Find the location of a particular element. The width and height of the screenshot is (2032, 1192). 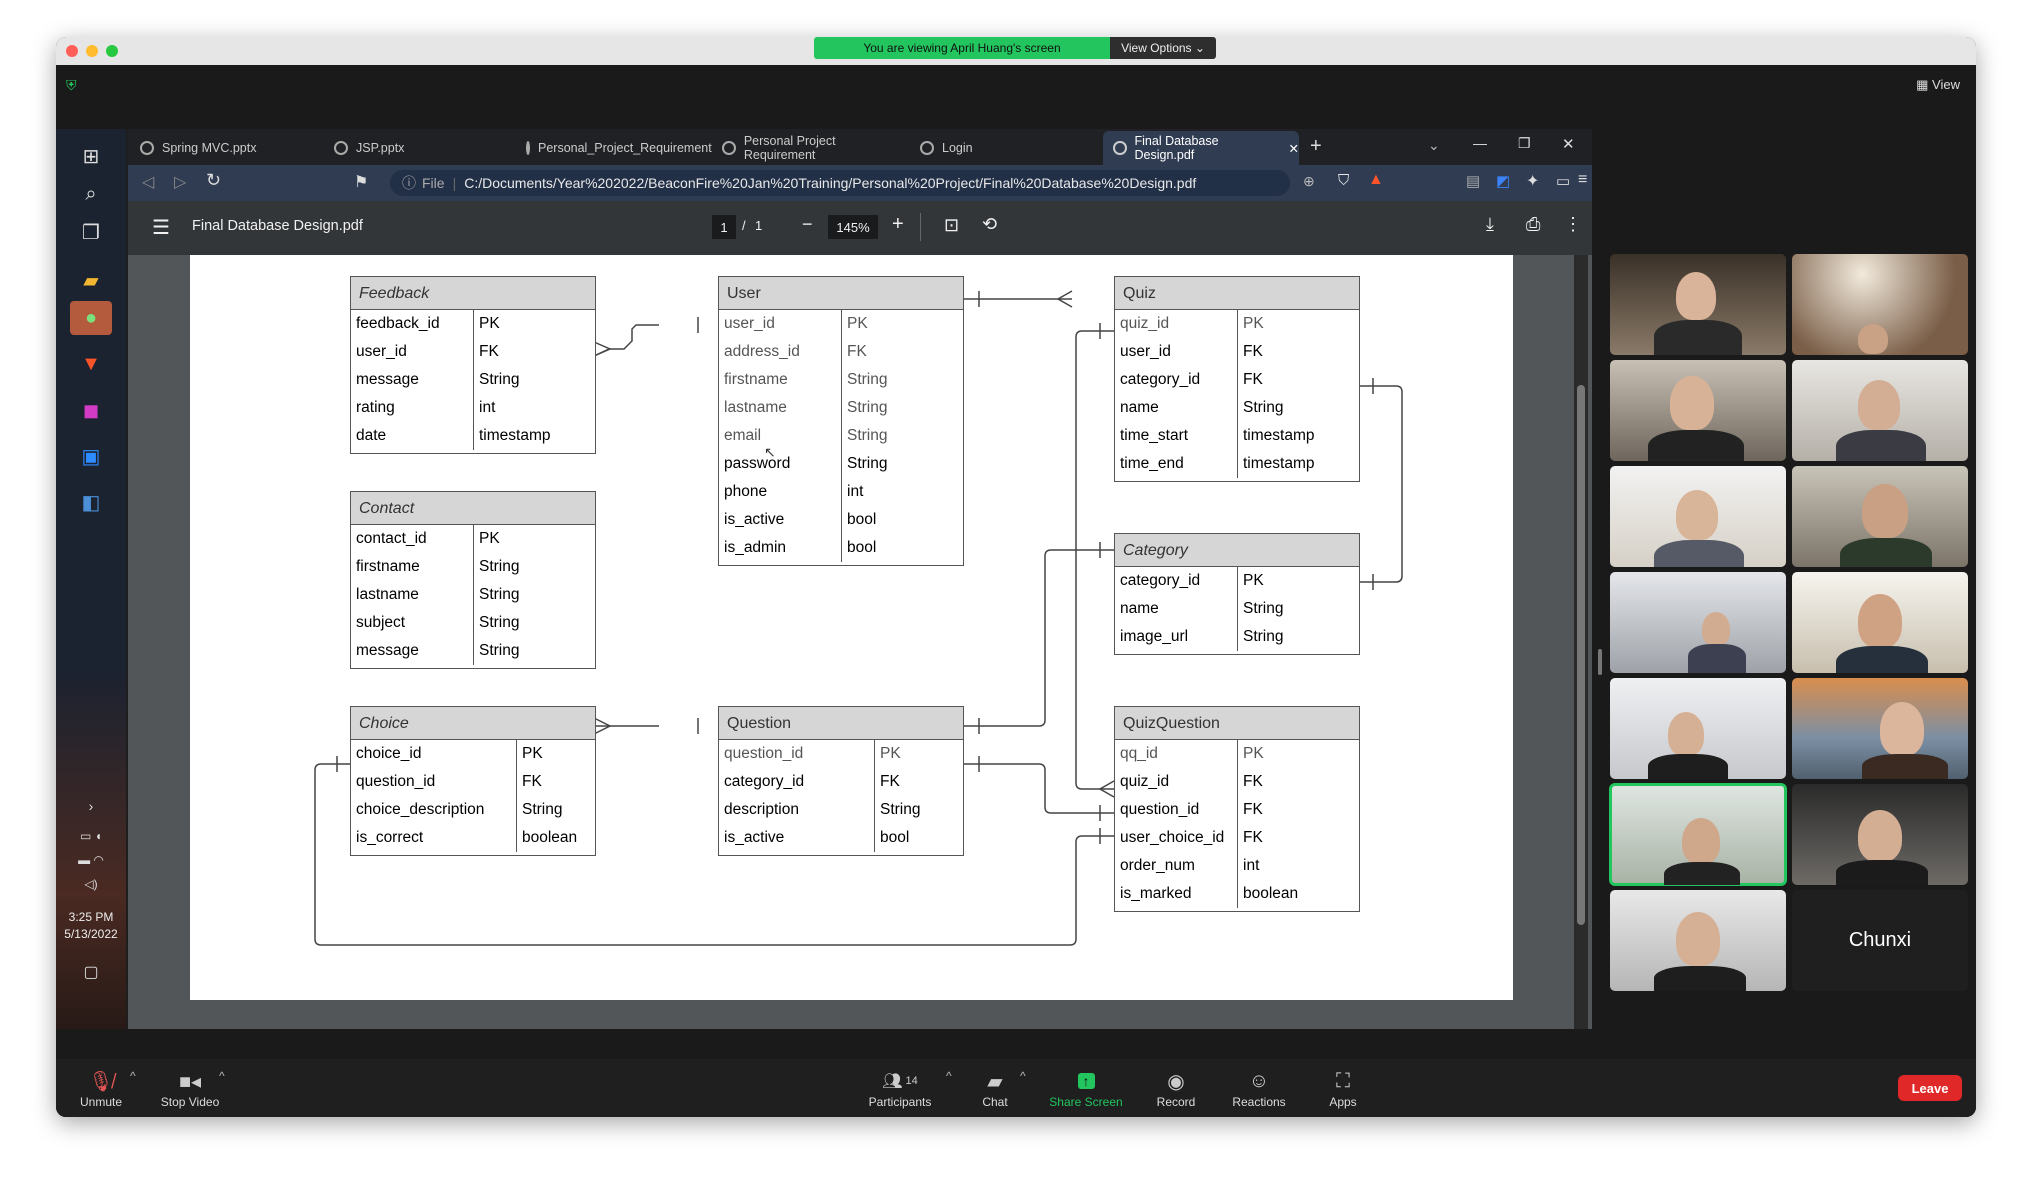

close-browser-icon: ✕ is located at coordinates (1568, 144).